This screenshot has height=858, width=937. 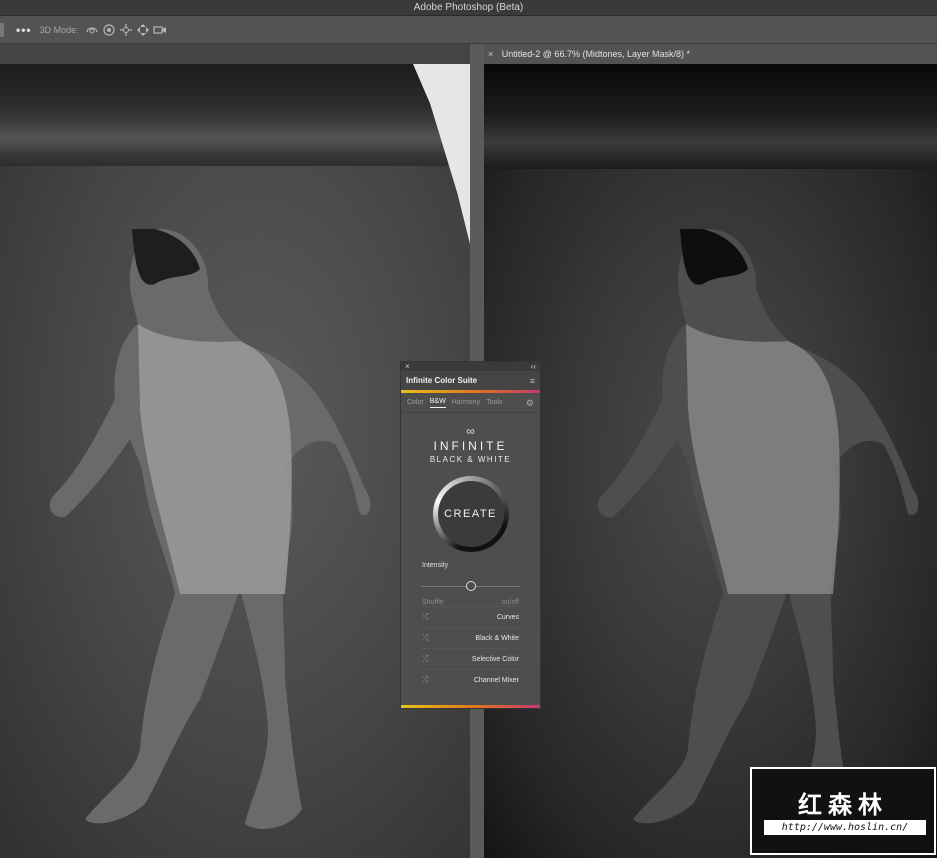 I want to click on gear-icon: ⚙, so click(x=530, y=403).